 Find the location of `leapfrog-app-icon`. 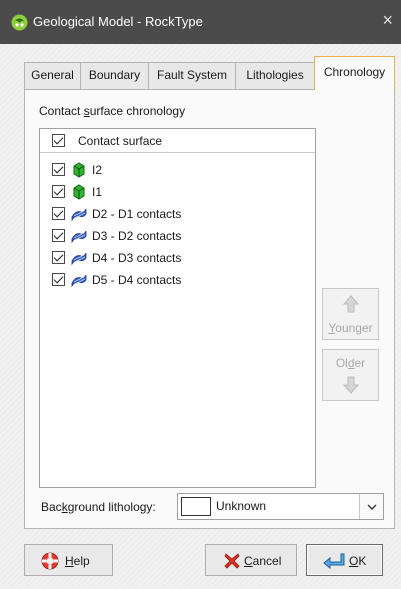

leapfrog-app-icon is located at coordinates (19, 22).